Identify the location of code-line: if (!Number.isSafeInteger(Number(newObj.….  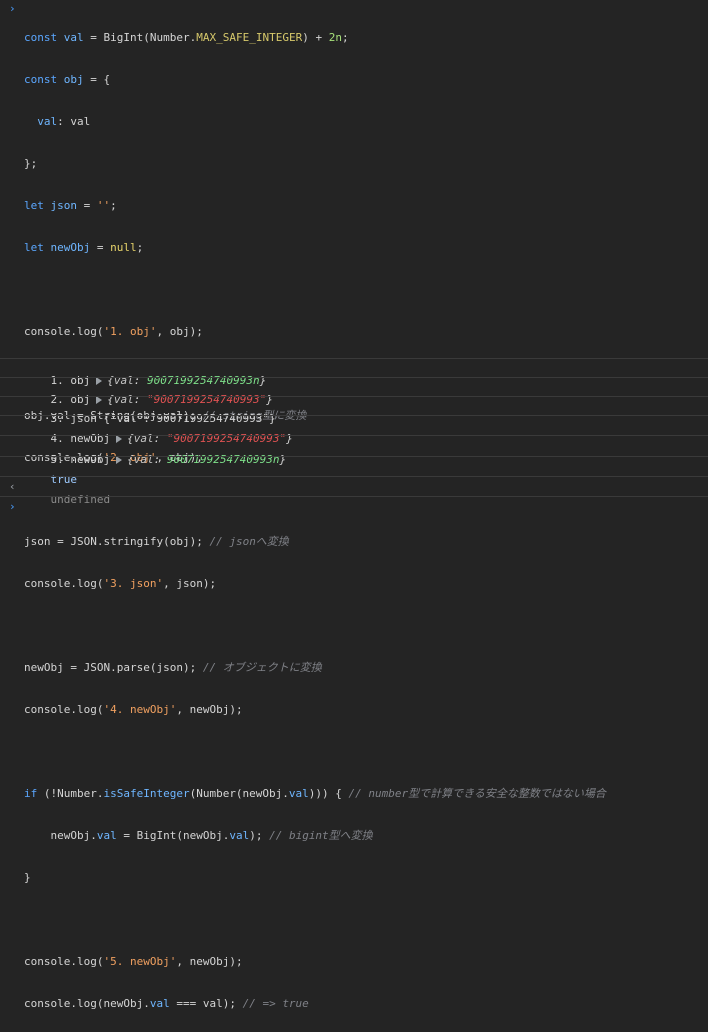
(315, 793).